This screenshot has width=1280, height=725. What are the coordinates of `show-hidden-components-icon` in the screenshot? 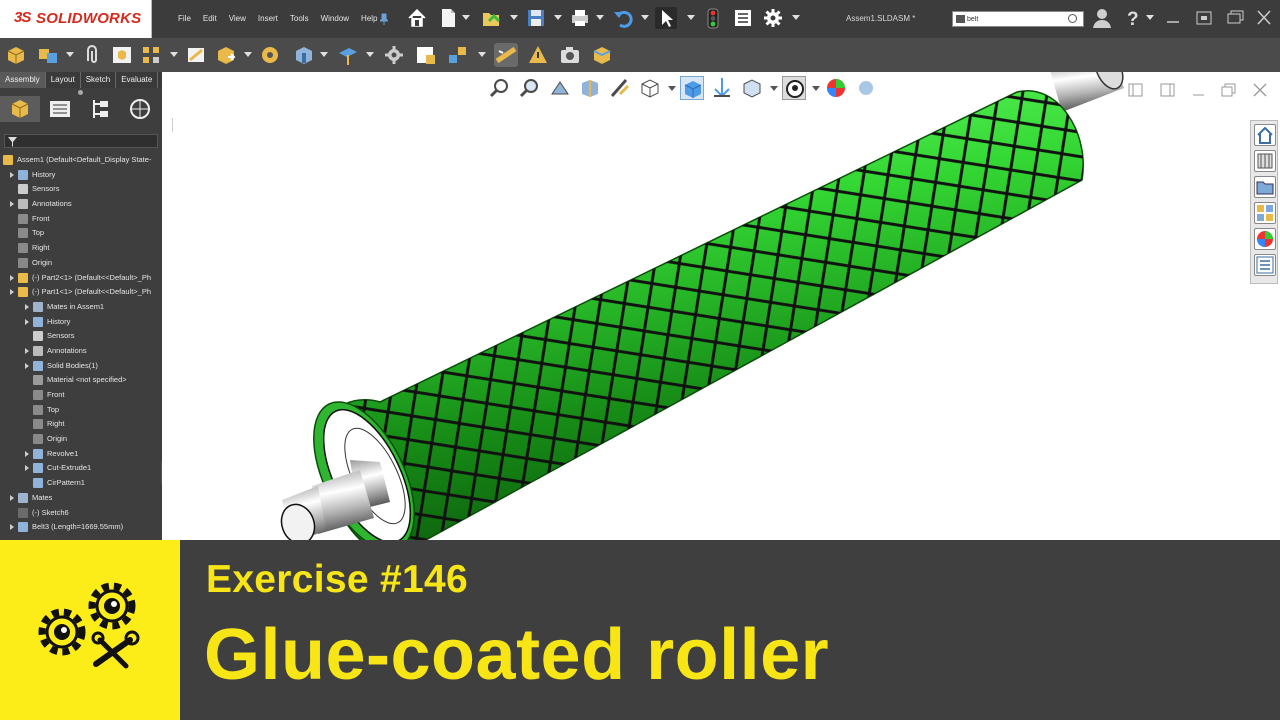 It's located at (270, 55).